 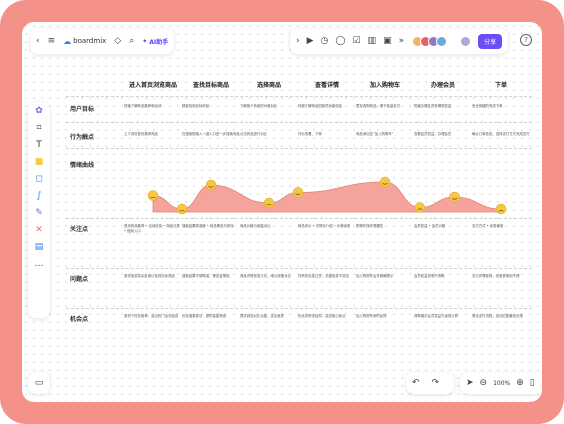 I want to click on mindmap-icon: ✕, so click(x=39, y=230).